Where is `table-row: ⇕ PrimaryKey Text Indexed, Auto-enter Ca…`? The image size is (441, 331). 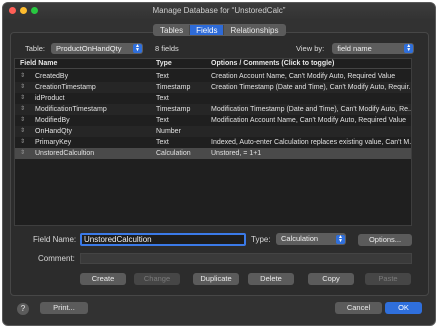 table-row: ⇕ PrimaryKey Text Indexed, Auto-enter Ca… is located at coordinates (213, 142).